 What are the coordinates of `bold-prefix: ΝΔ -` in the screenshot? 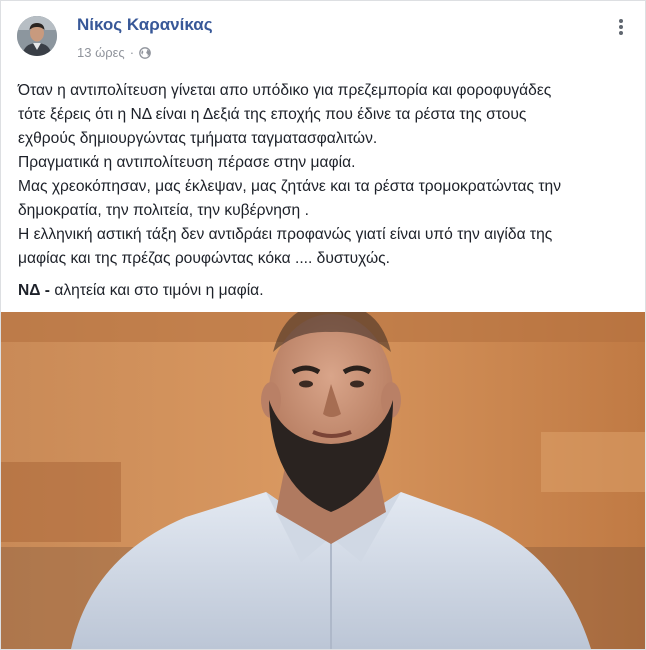 It's located at (34, 290).